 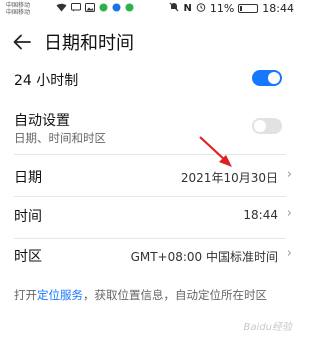 I want to click on auto-setting-row: 自动设置 日期、时间和时区, so click(x=150, y=127).